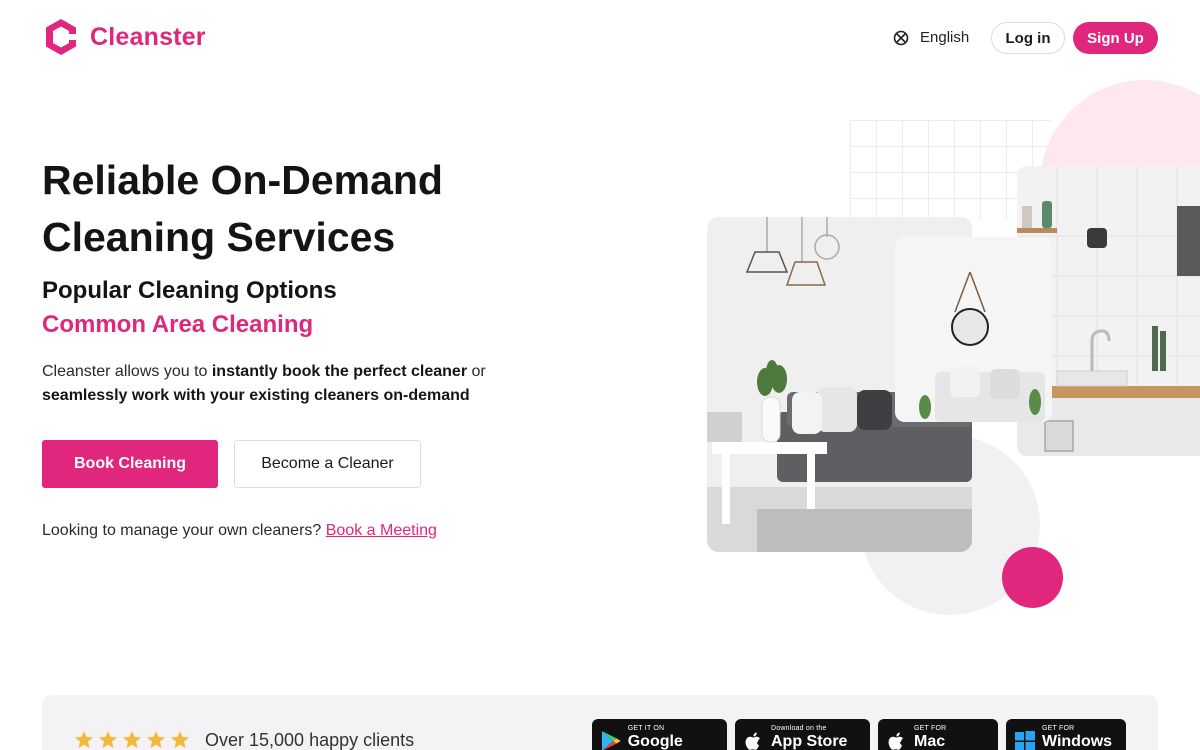 The image size is (1200, 750). Describe the element at coordinates (973, 329) in the screenshot. I see `mirror-room-photo` at that location.